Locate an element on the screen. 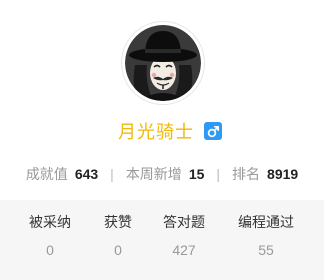 The image size is (324, 280). stat-weekly-new: 本周新增 15 is located at coordinates (165, 174).